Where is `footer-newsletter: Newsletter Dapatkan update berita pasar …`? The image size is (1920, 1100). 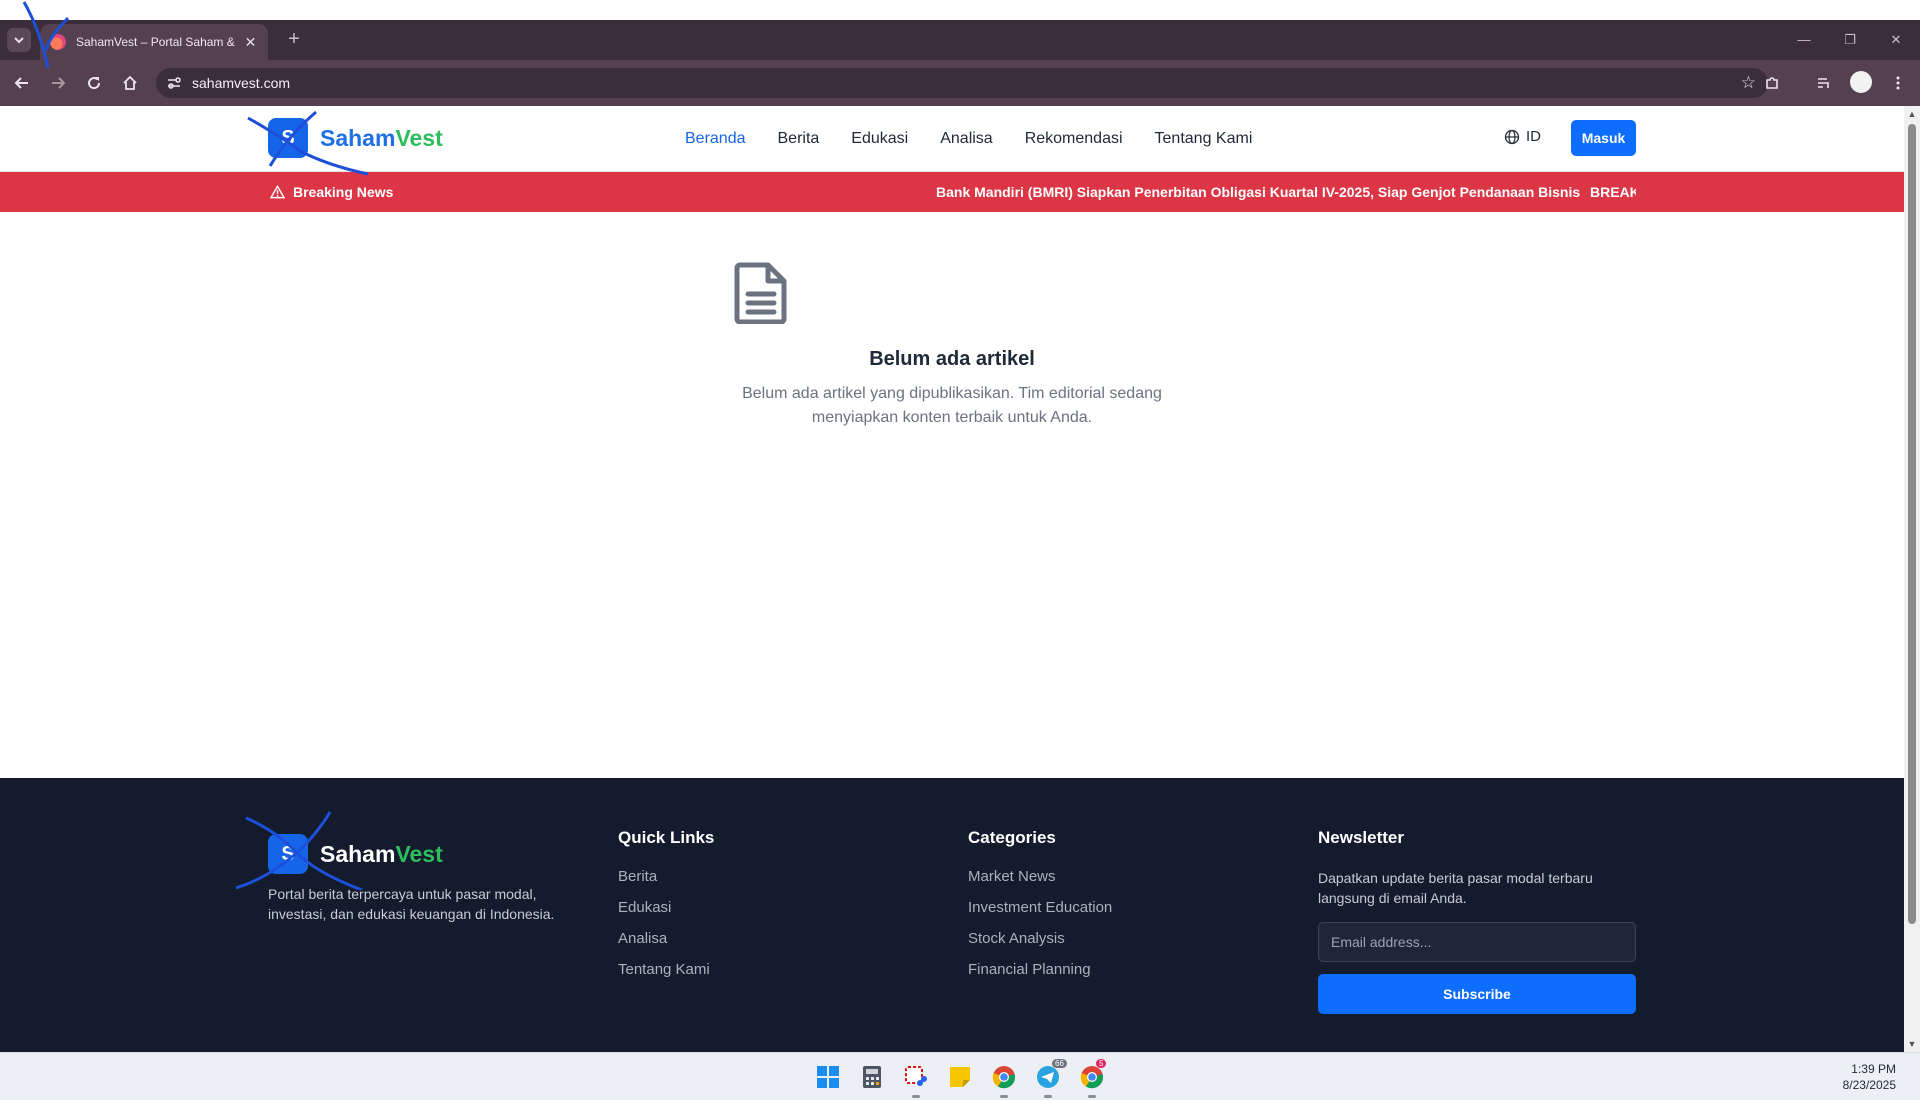
footer-newsletter: Newsletter Dapatkan update berita pasar … is located at coordinates (1477, 921).